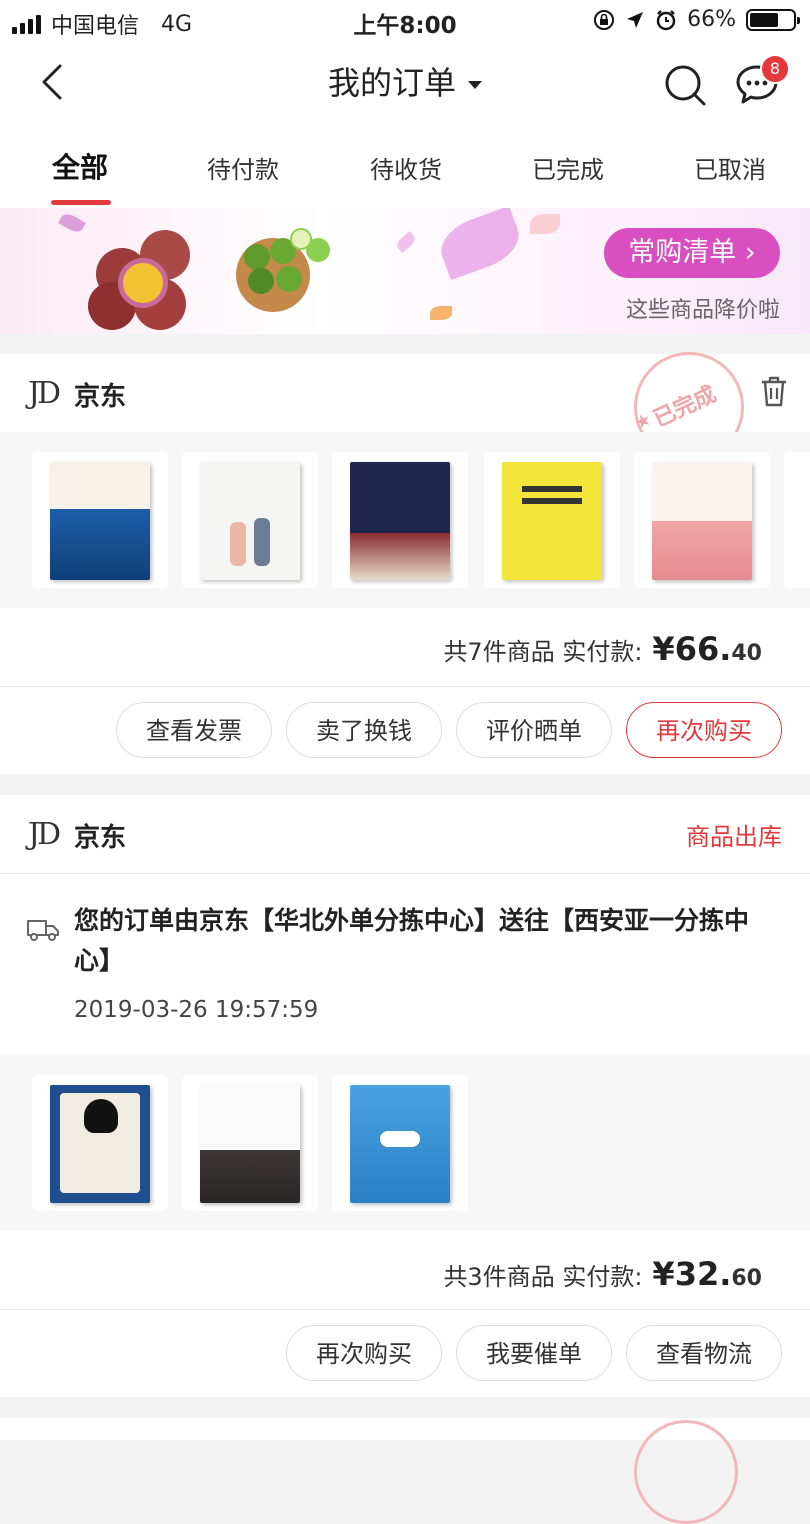  What do you see at coordinates (391, 83) in the screenshot?
I see `page-title: 我的订单` at bounding box center [391, 83].